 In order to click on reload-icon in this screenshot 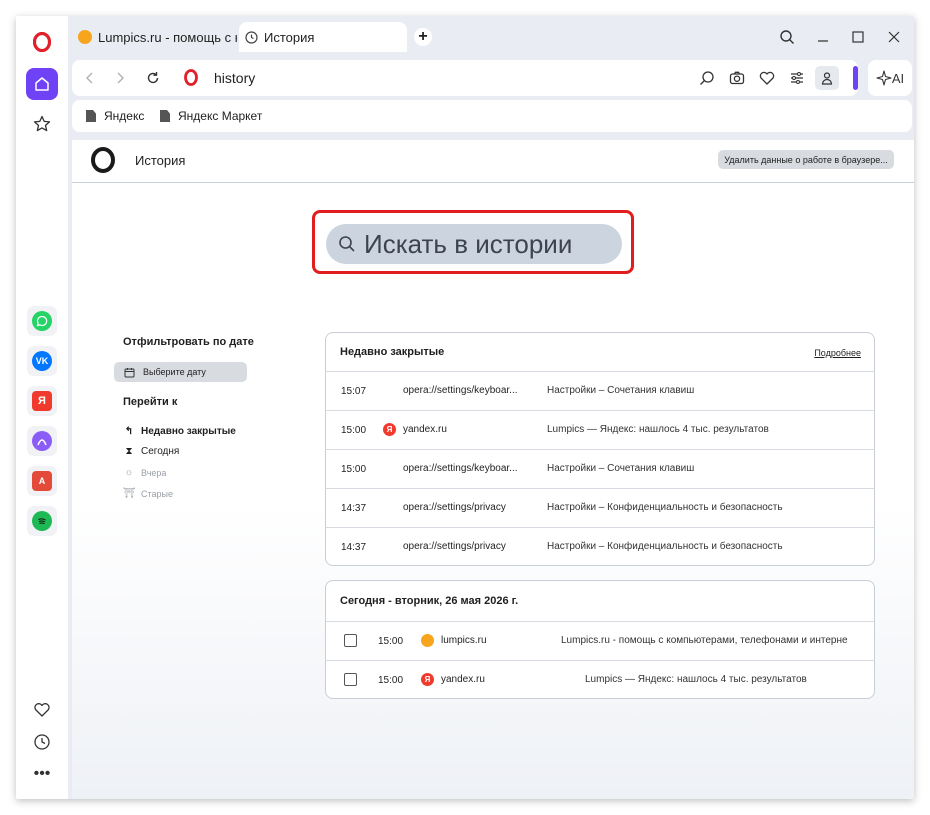, I will do `click(153, 78)`.